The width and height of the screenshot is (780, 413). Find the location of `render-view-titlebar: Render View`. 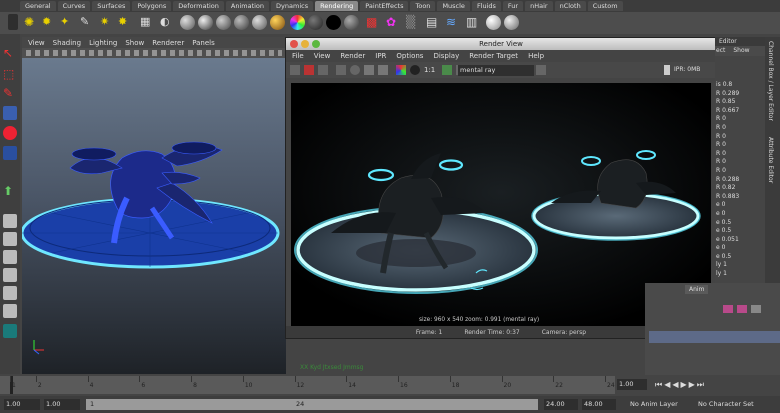

render-view-titlebar: Render View is located at coordinates (501, 44).